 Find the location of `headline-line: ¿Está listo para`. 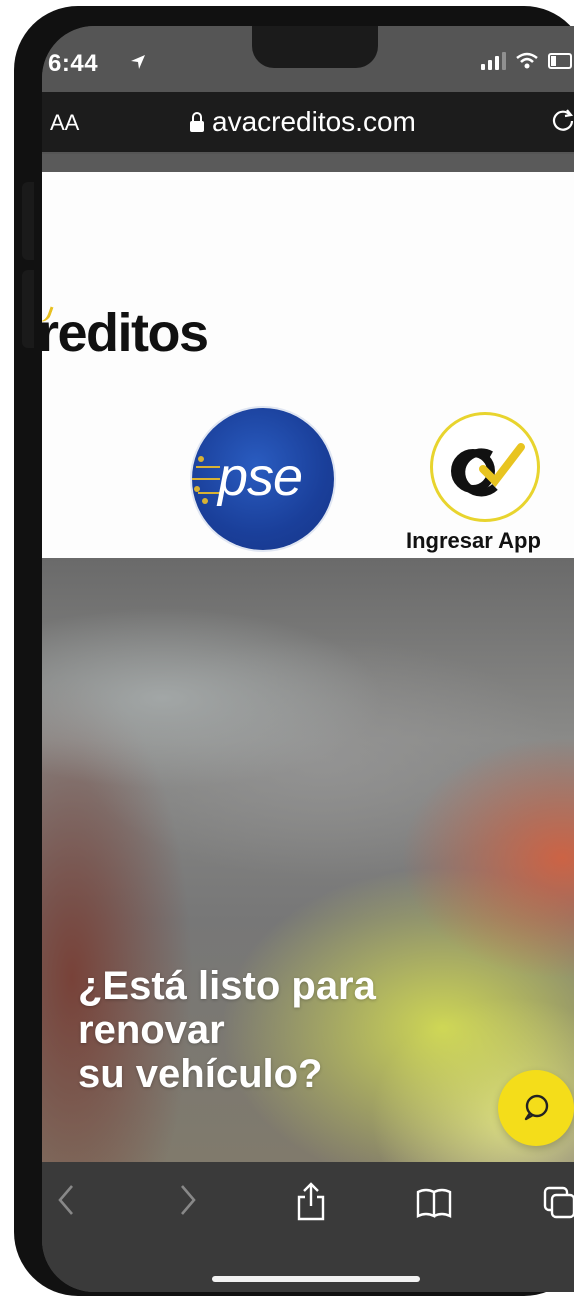

headline-line: ¿Está listo para is located at coordinates (227, 986).